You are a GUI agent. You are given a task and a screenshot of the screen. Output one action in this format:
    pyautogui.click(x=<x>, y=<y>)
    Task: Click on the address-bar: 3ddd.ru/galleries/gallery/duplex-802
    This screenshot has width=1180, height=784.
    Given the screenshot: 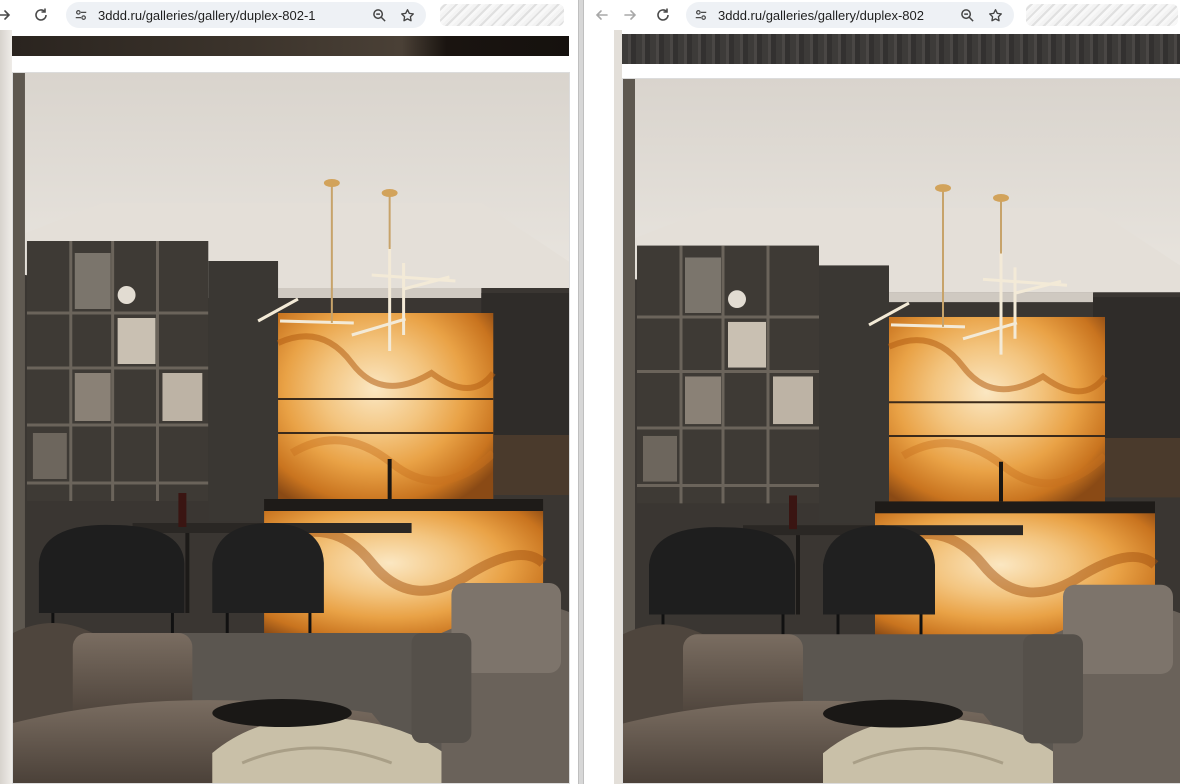 What is the action you would take?
    pyautogui.click(x=850, y=15)
    